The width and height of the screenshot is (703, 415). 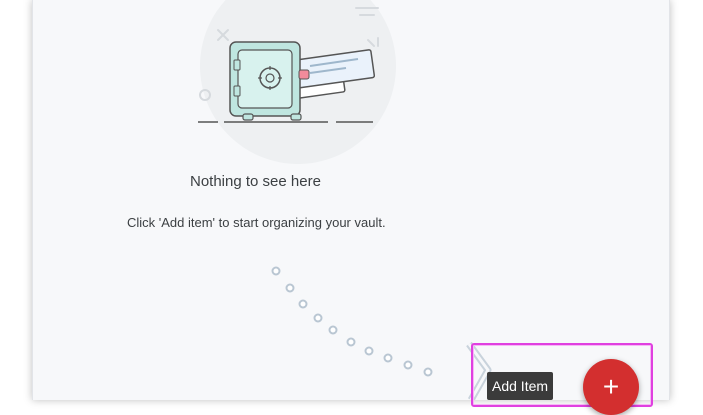 I want to click on add-item-button: +, so click(x=611, y=387).